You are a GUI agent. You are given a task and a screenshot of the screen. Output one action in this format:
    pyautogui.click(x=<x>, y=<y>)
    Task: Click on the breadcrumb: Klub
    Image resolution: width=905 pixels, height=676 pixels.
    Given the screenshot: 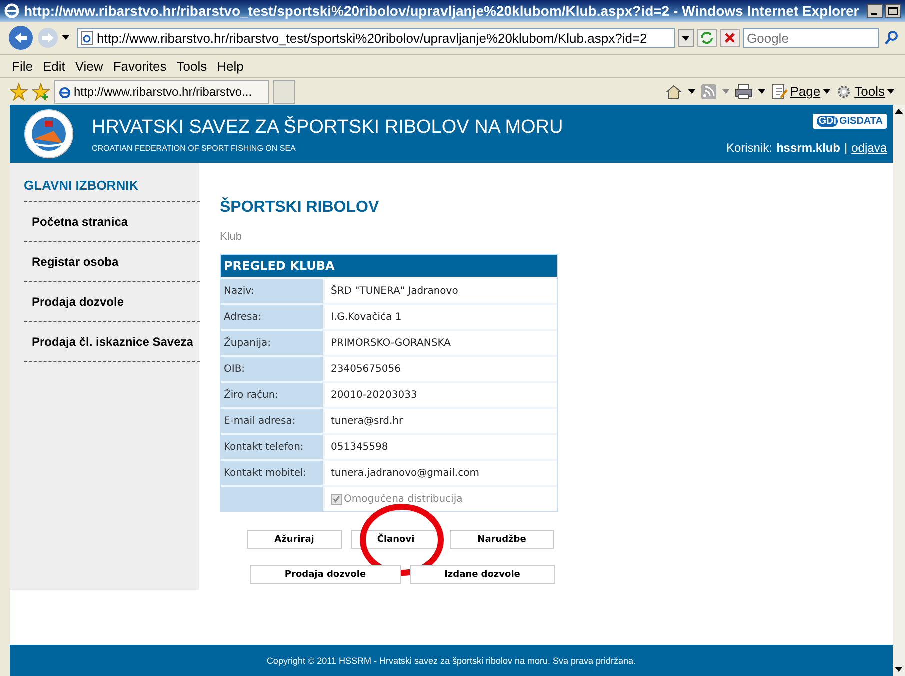 What is the action you would take?
    pyautogui.click(x=232, y=237)
    